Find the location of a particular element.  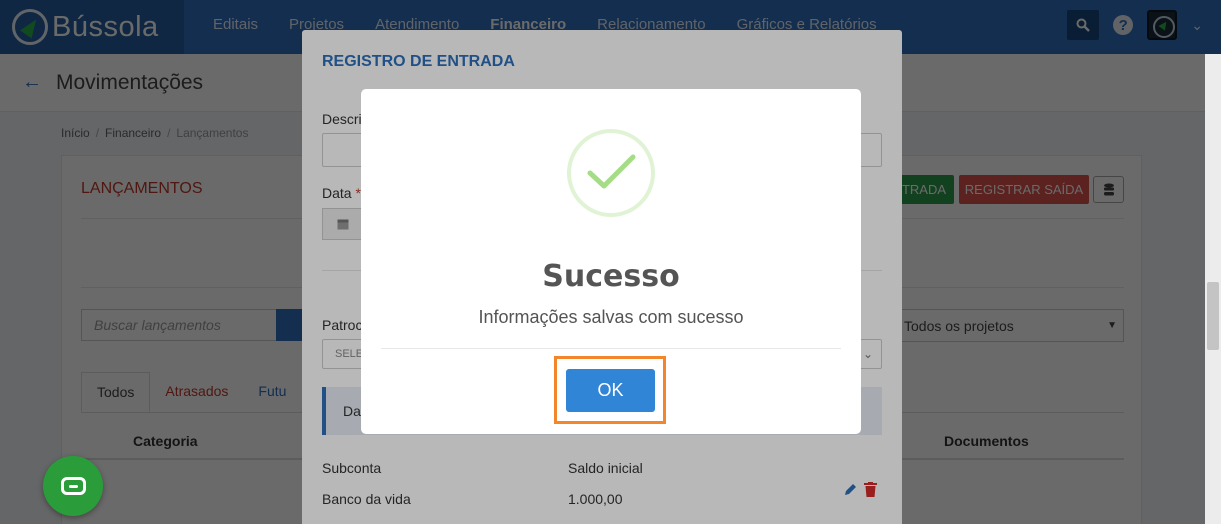

chat-icon is located at coordinates (73, 486).